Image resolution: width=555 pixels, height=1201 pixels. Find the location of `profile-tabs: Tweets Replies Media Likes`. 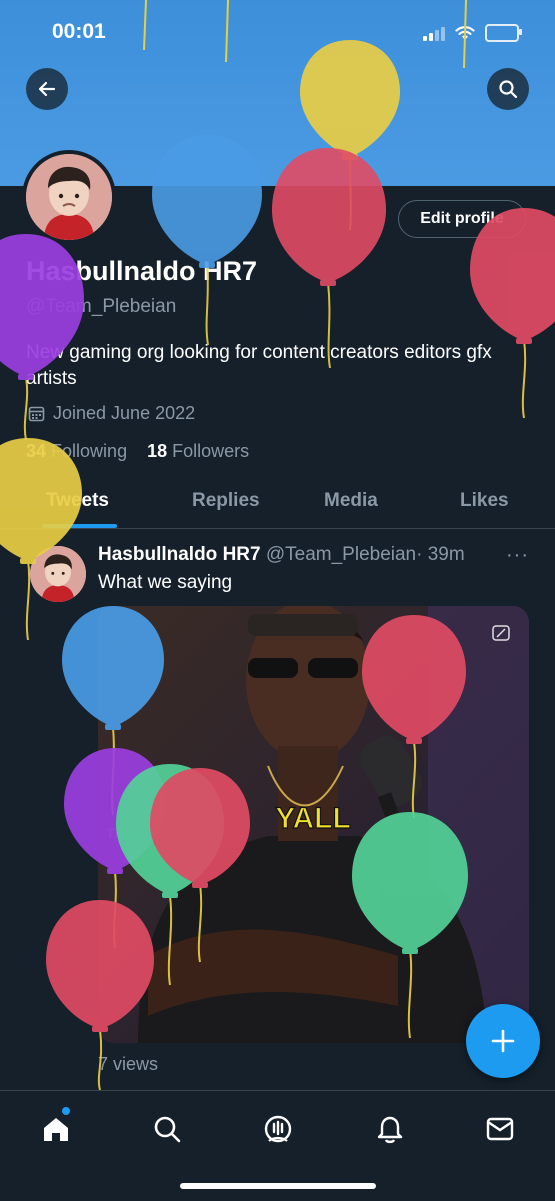

profile-tabs: Tweets Replies Media Likes is located at coordinates (277, 503).